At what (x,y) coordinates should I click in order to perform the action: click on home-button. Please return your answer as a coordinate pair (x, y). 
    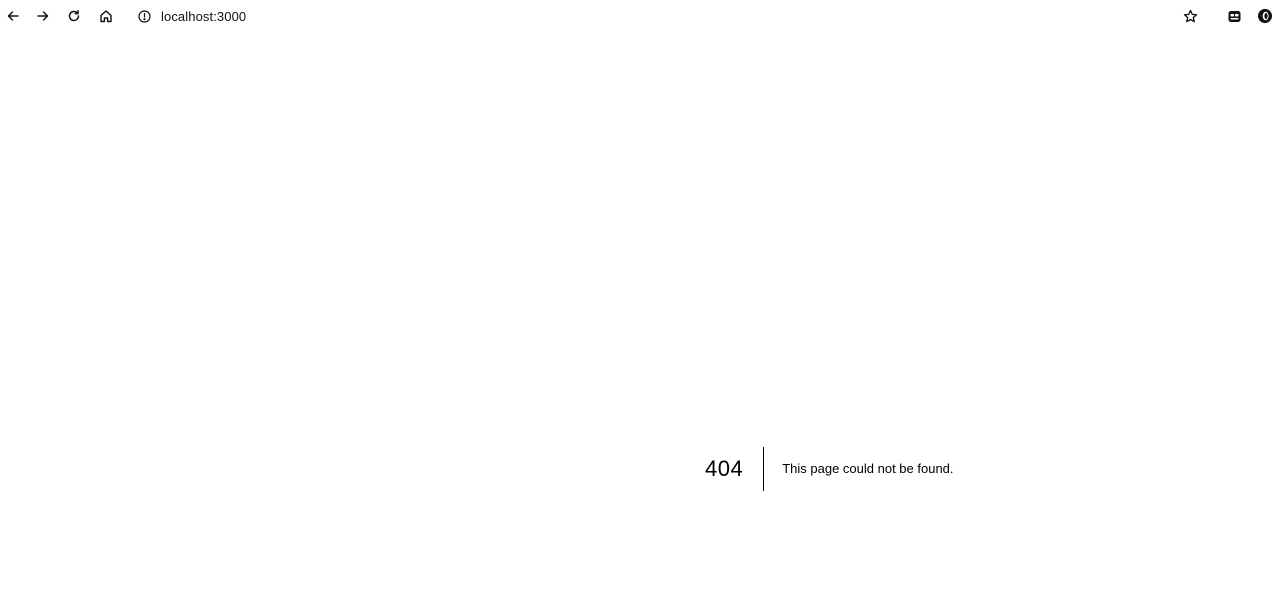
    Looking at the image, I should click on (106, 16).